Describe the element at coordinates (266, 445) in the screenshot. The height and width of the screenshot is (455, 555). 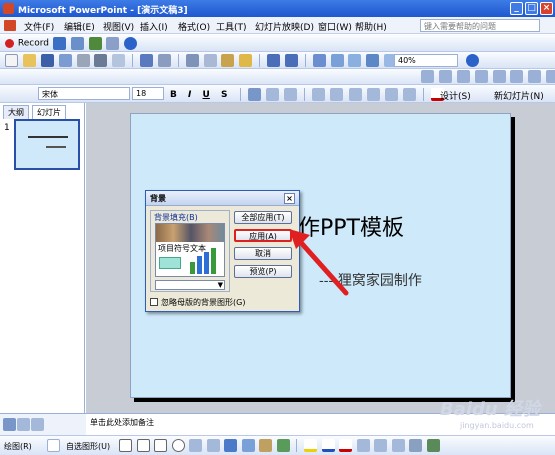
I see `clipart-icon` at that location.